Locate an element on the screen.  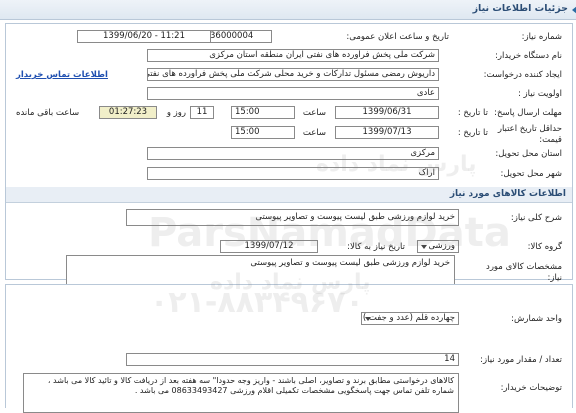
delivery-city-field: اراک is located at coordinates (293, 173).